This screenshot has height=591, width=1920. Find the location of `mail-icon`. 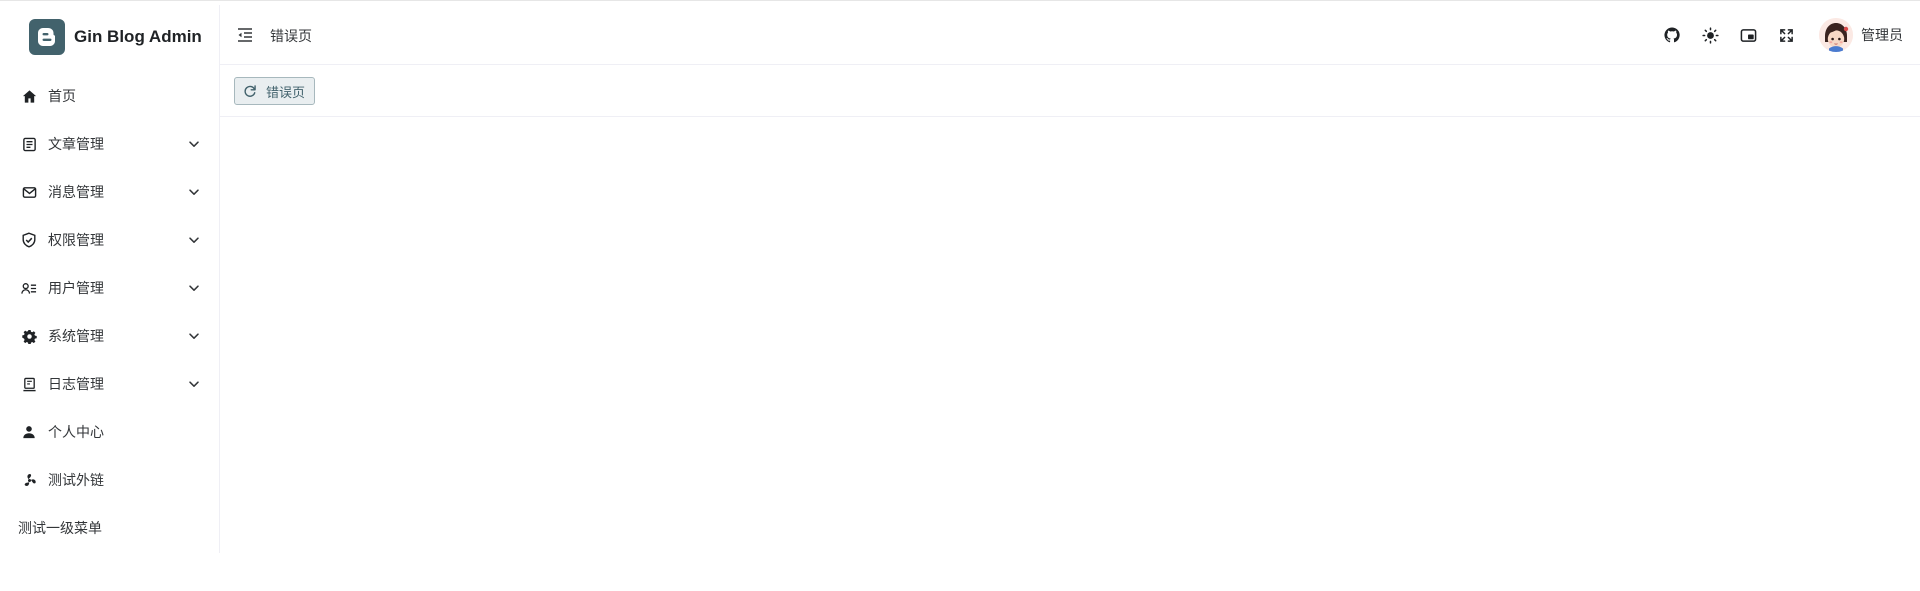

mail-icon is located at coordinates (29, 192).